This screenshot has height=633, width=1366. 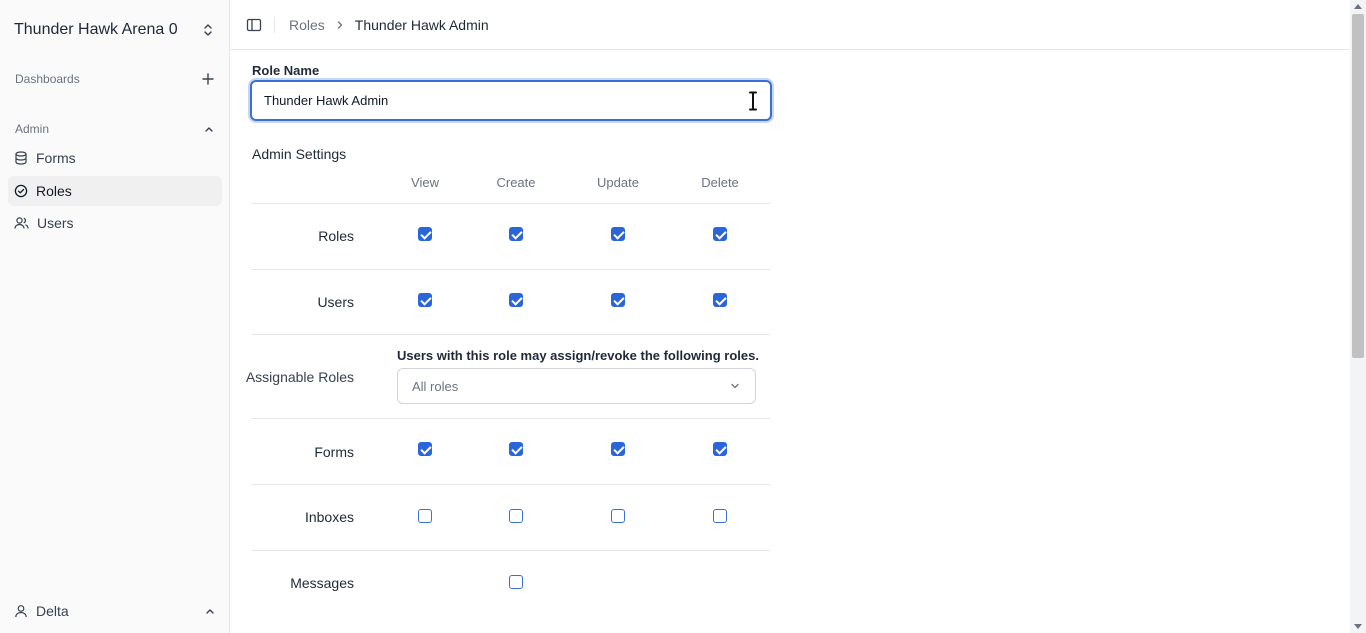 What do you see at coordinates (618, 234) in the screenshot?
I see `roles-update-checkbox` at bounding box center [618, 234].